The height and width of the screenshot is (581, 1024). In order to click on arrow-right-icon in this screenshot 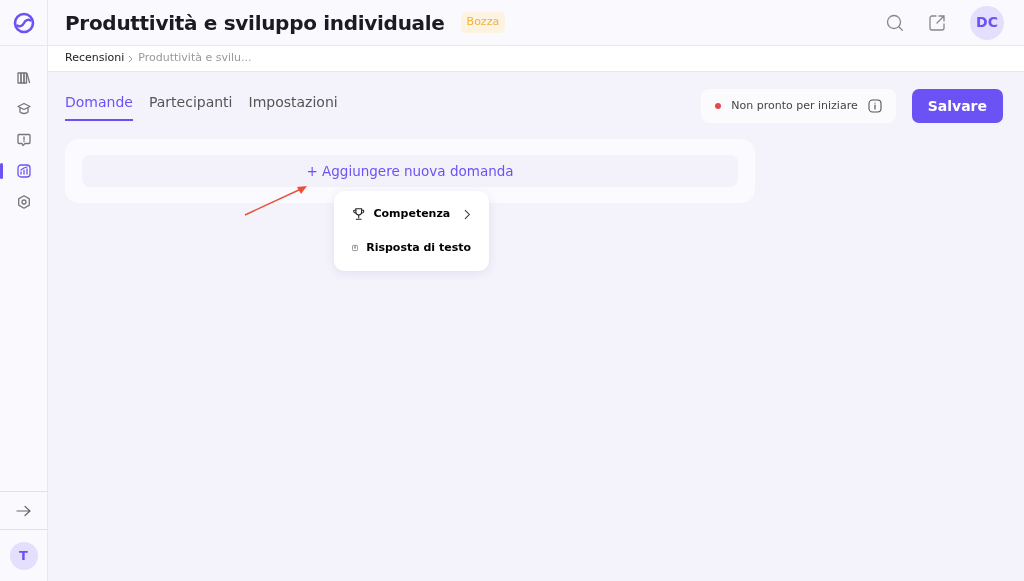, I will do `click(23, 510)`.